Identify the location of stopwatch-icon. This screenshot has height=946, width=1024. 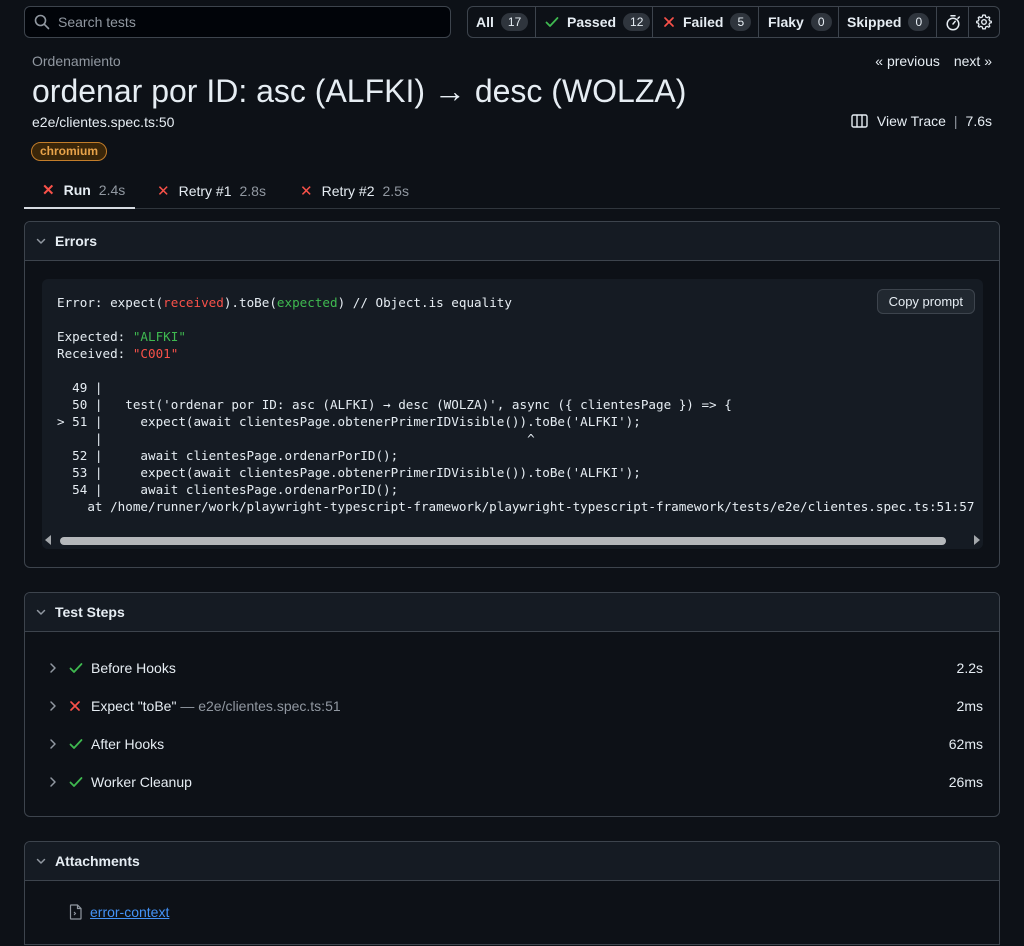
(952, 22).